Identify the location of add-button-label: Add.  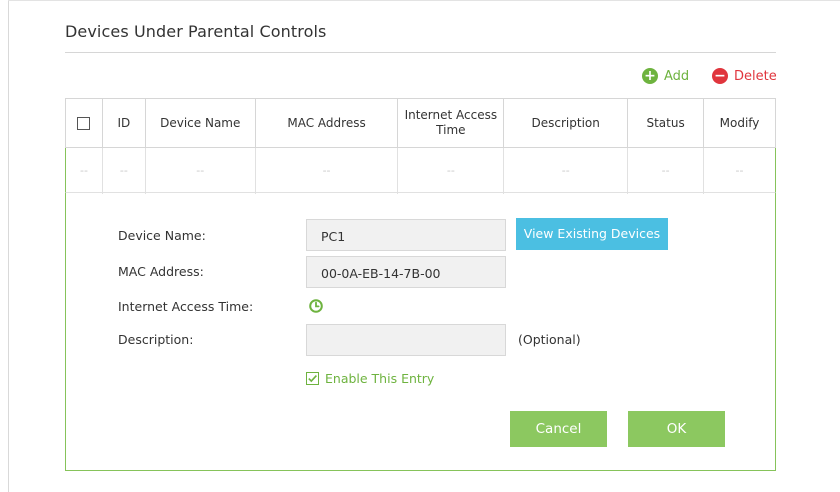
(677, 76).